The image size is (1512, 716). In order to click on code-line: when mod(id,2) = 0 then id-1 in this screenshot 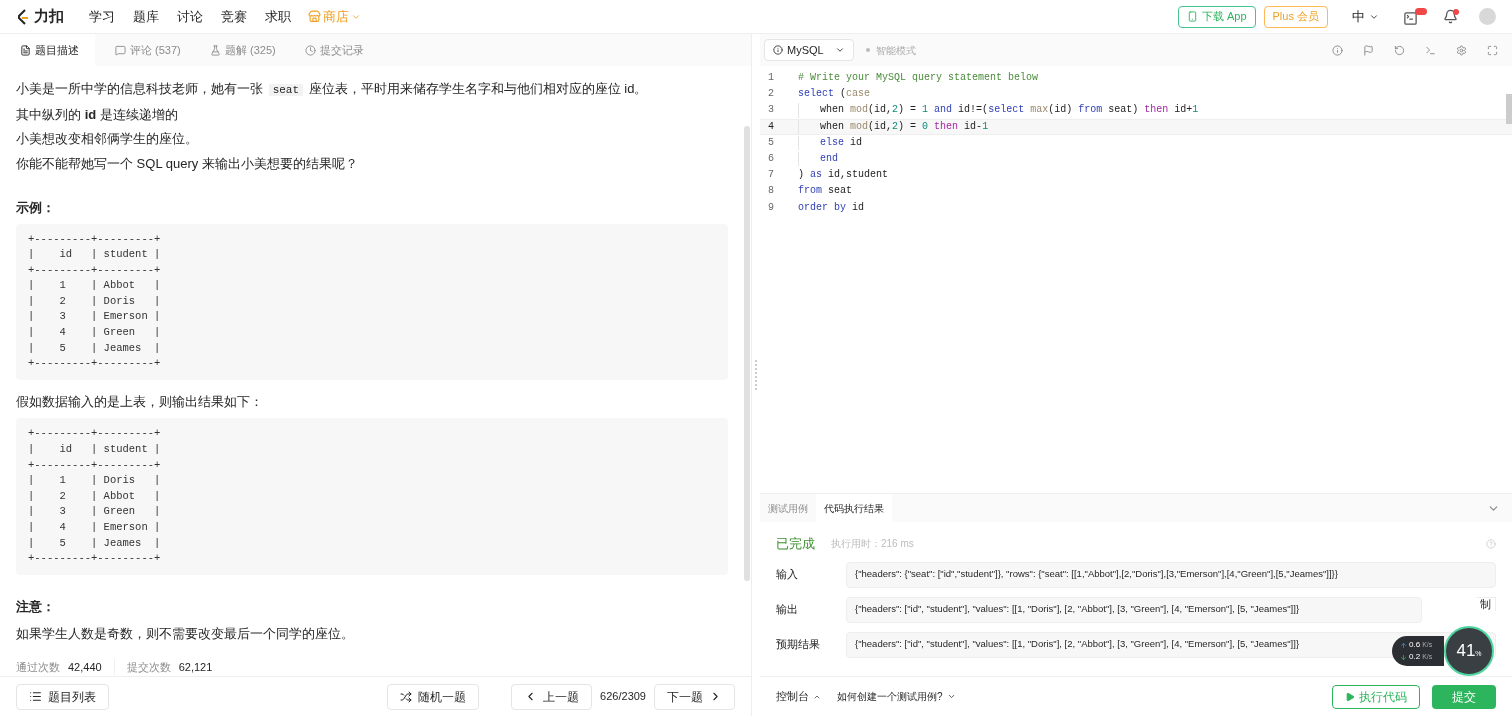, I will do `click(893, 126)`.